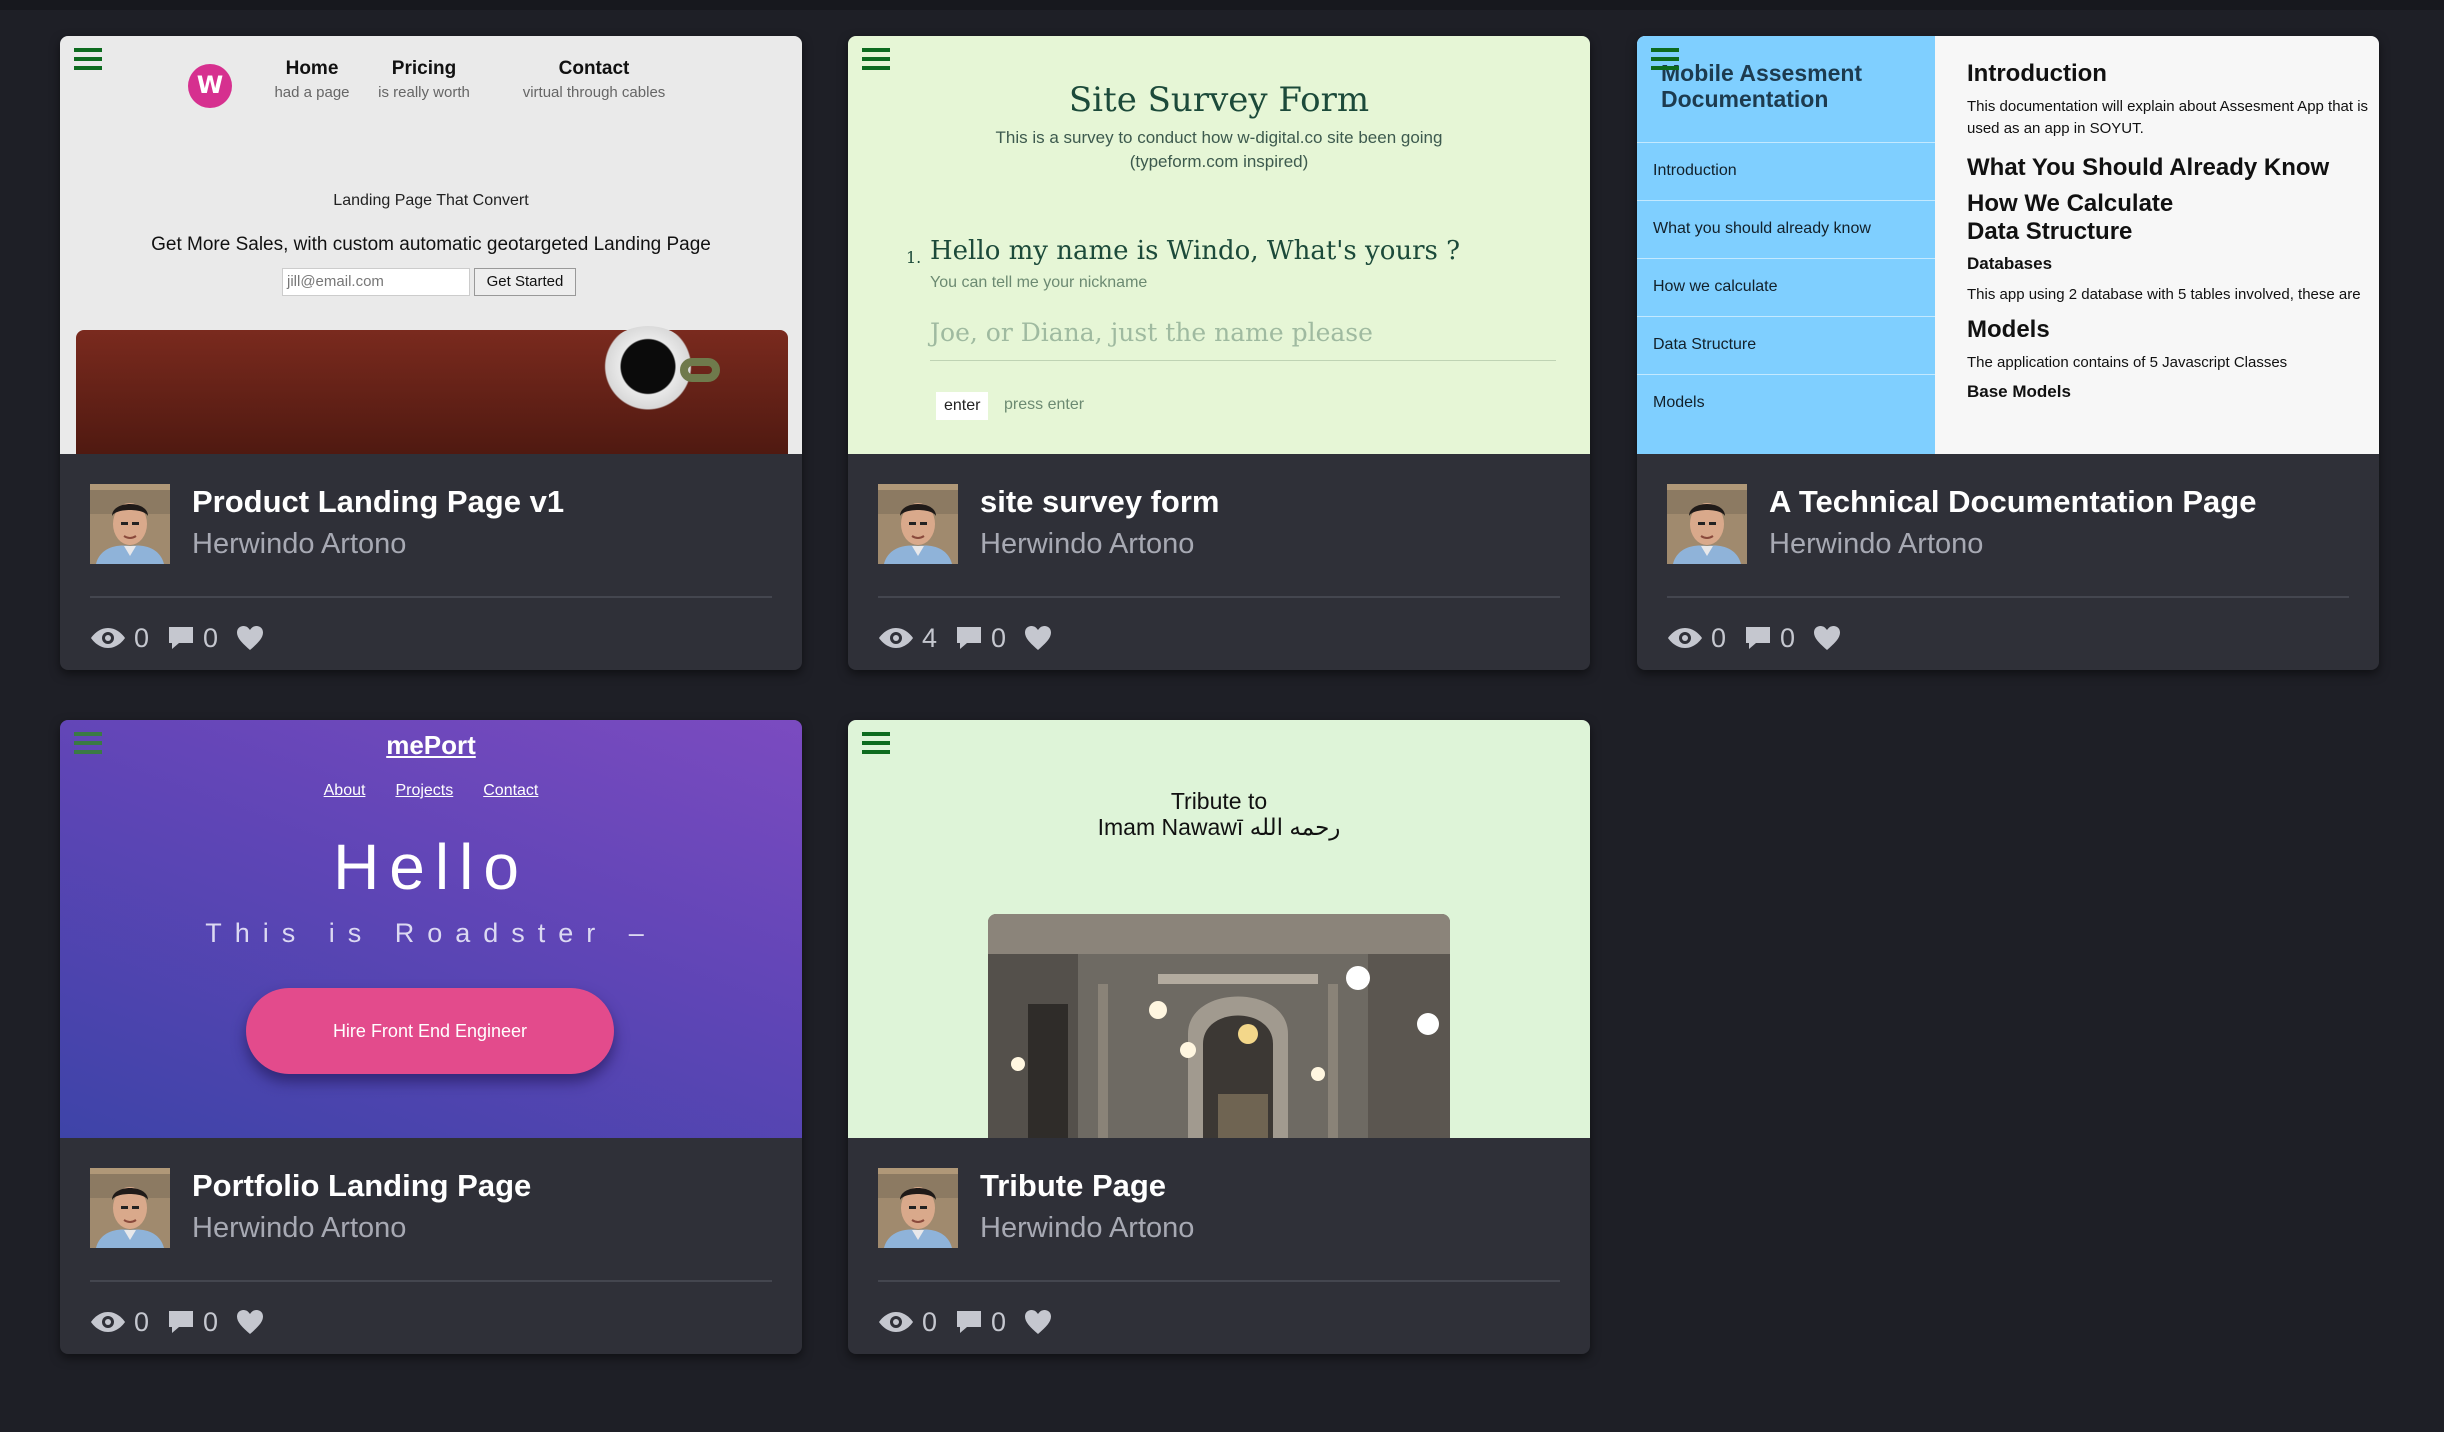  Describe the element at coordinates (430, 1031) in the screenshot. I see `hire-button: Hire Front End Engineer` at that location.